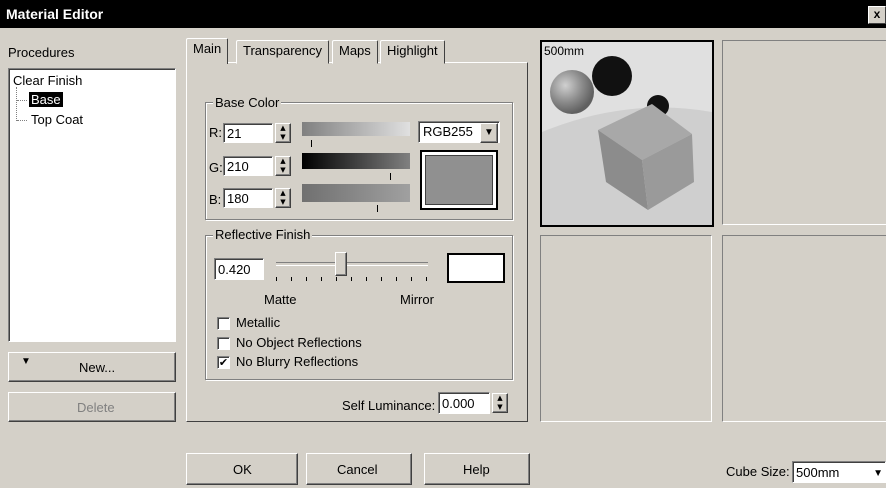 The width and height of the screenshot is (886, 488). What do you see at coordinates (57, 119) in the screenshot?
I see `tree-item-top-coat: Top Coat` at bounding box center [57, 119].